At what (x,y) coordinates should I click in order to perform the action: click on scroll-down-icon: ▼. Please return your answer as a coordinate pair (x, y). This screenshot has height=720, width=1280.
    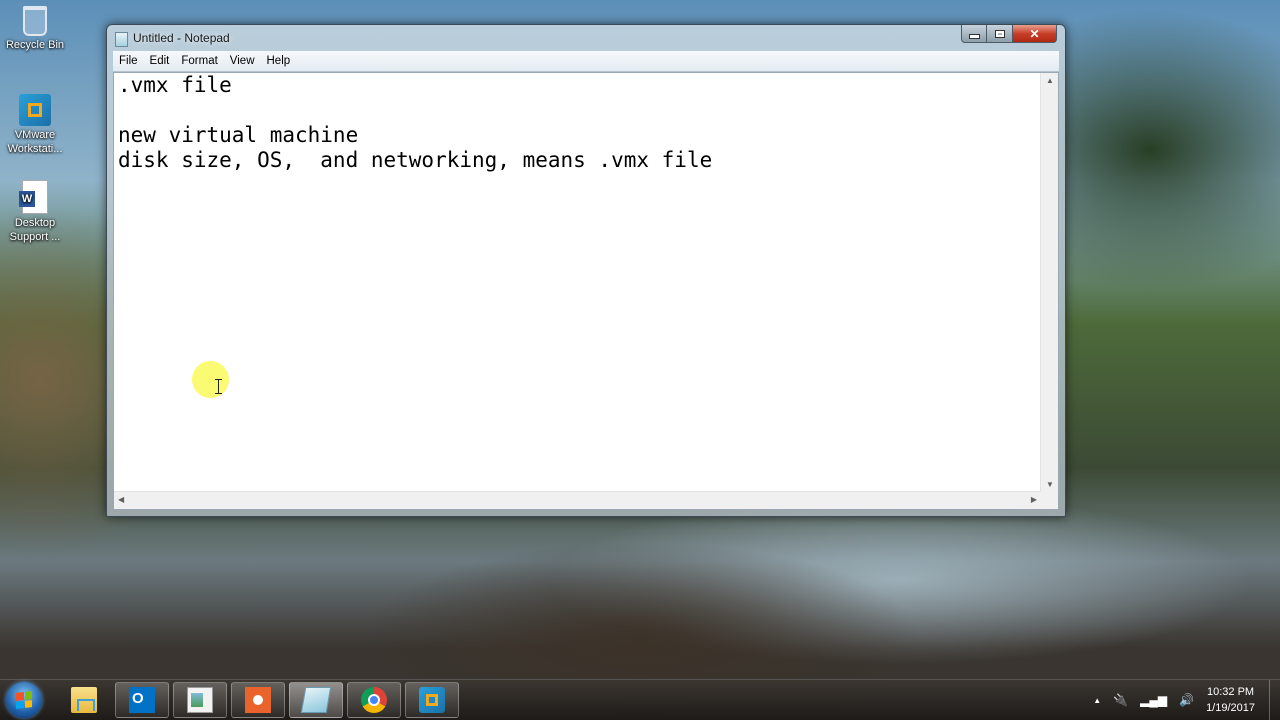
    Looking at the image, I should click on (1050, 484).